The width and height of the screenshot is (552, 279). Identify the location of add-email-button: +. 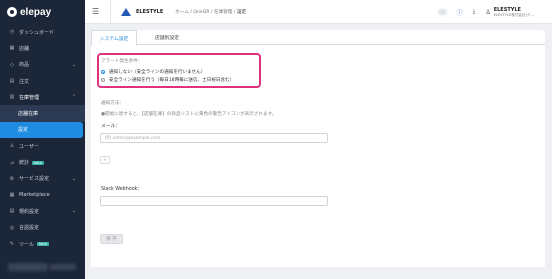
(105, 160).